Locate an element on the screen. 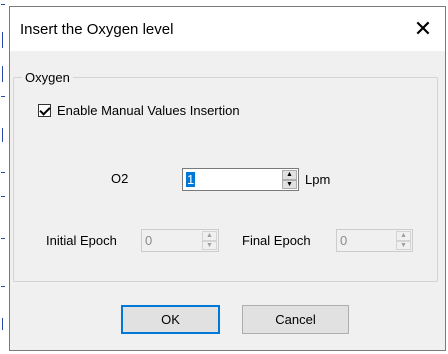 This screenshot has width=448, height=354. initial-epoch-spin-buttons: ▲ ▼ is located at coordinates (209, 240).